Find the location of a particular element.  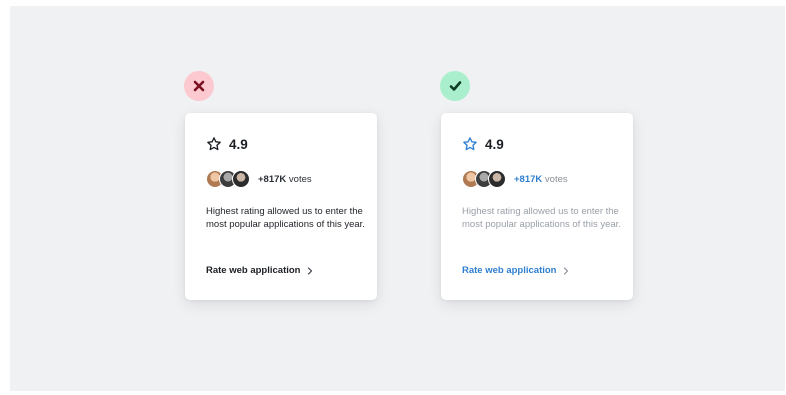

correct-badge is located at coordinates (455, 86).